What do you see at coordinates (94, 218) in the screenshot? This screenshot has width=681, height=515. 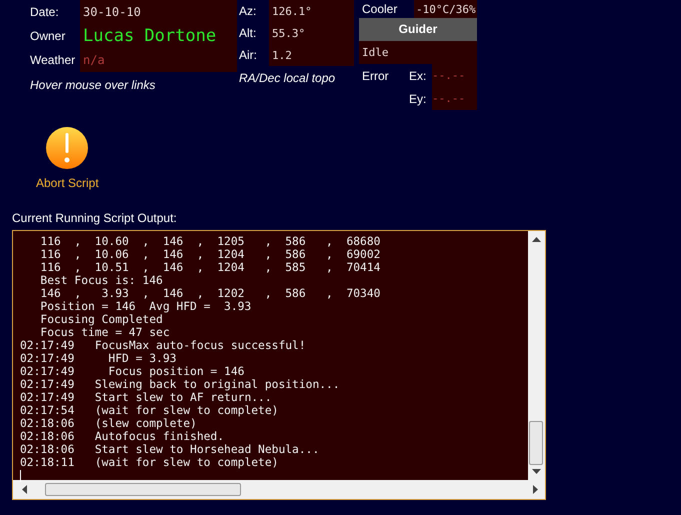 I see `output-title: Current Running Script Output:` at bounding box center [94, 218].